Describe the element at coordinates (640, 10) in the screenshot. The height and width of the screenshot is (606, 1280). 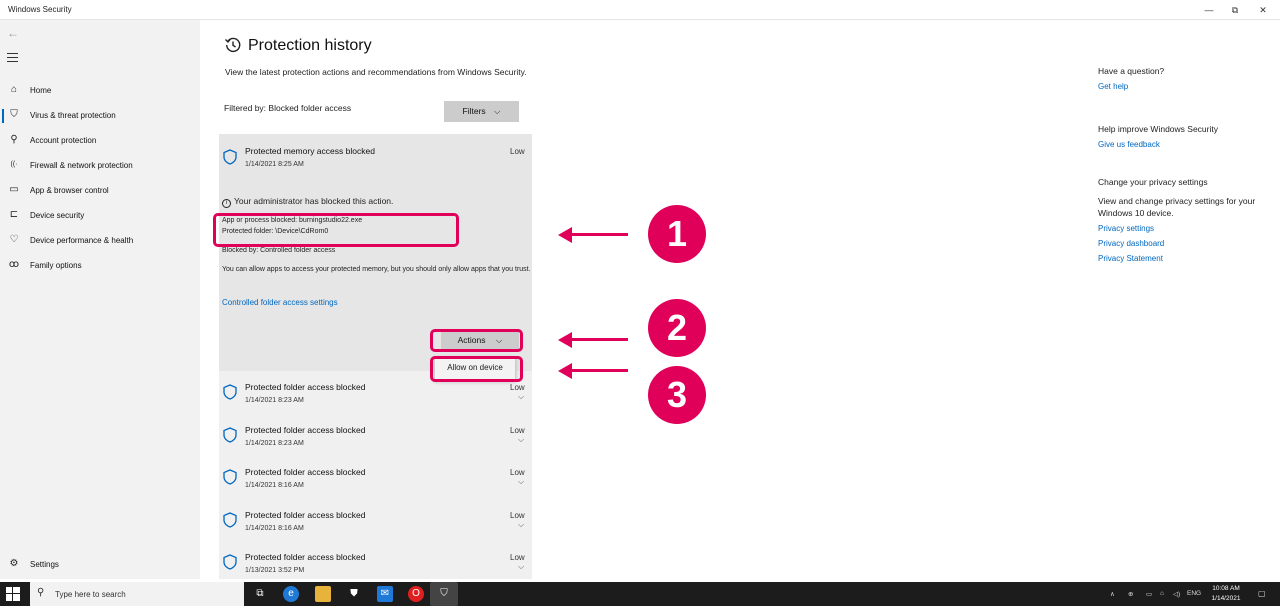
I see `title-bar: Windows Security — ⧉ ✕` at that location.